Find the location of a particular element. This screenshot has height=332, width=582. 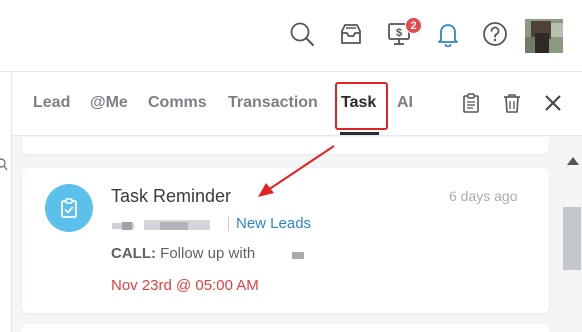

next-card is located at coordinates (285, 328).